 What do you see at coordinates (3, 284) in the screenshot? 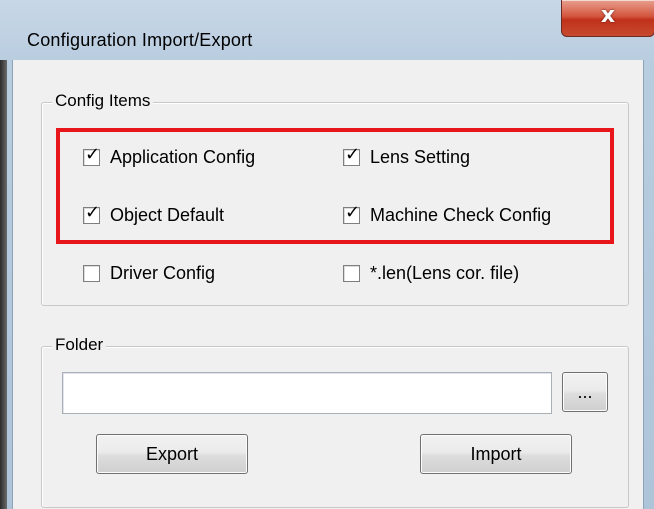
I see `window-frame-edge` at bounding box center [3, 284].